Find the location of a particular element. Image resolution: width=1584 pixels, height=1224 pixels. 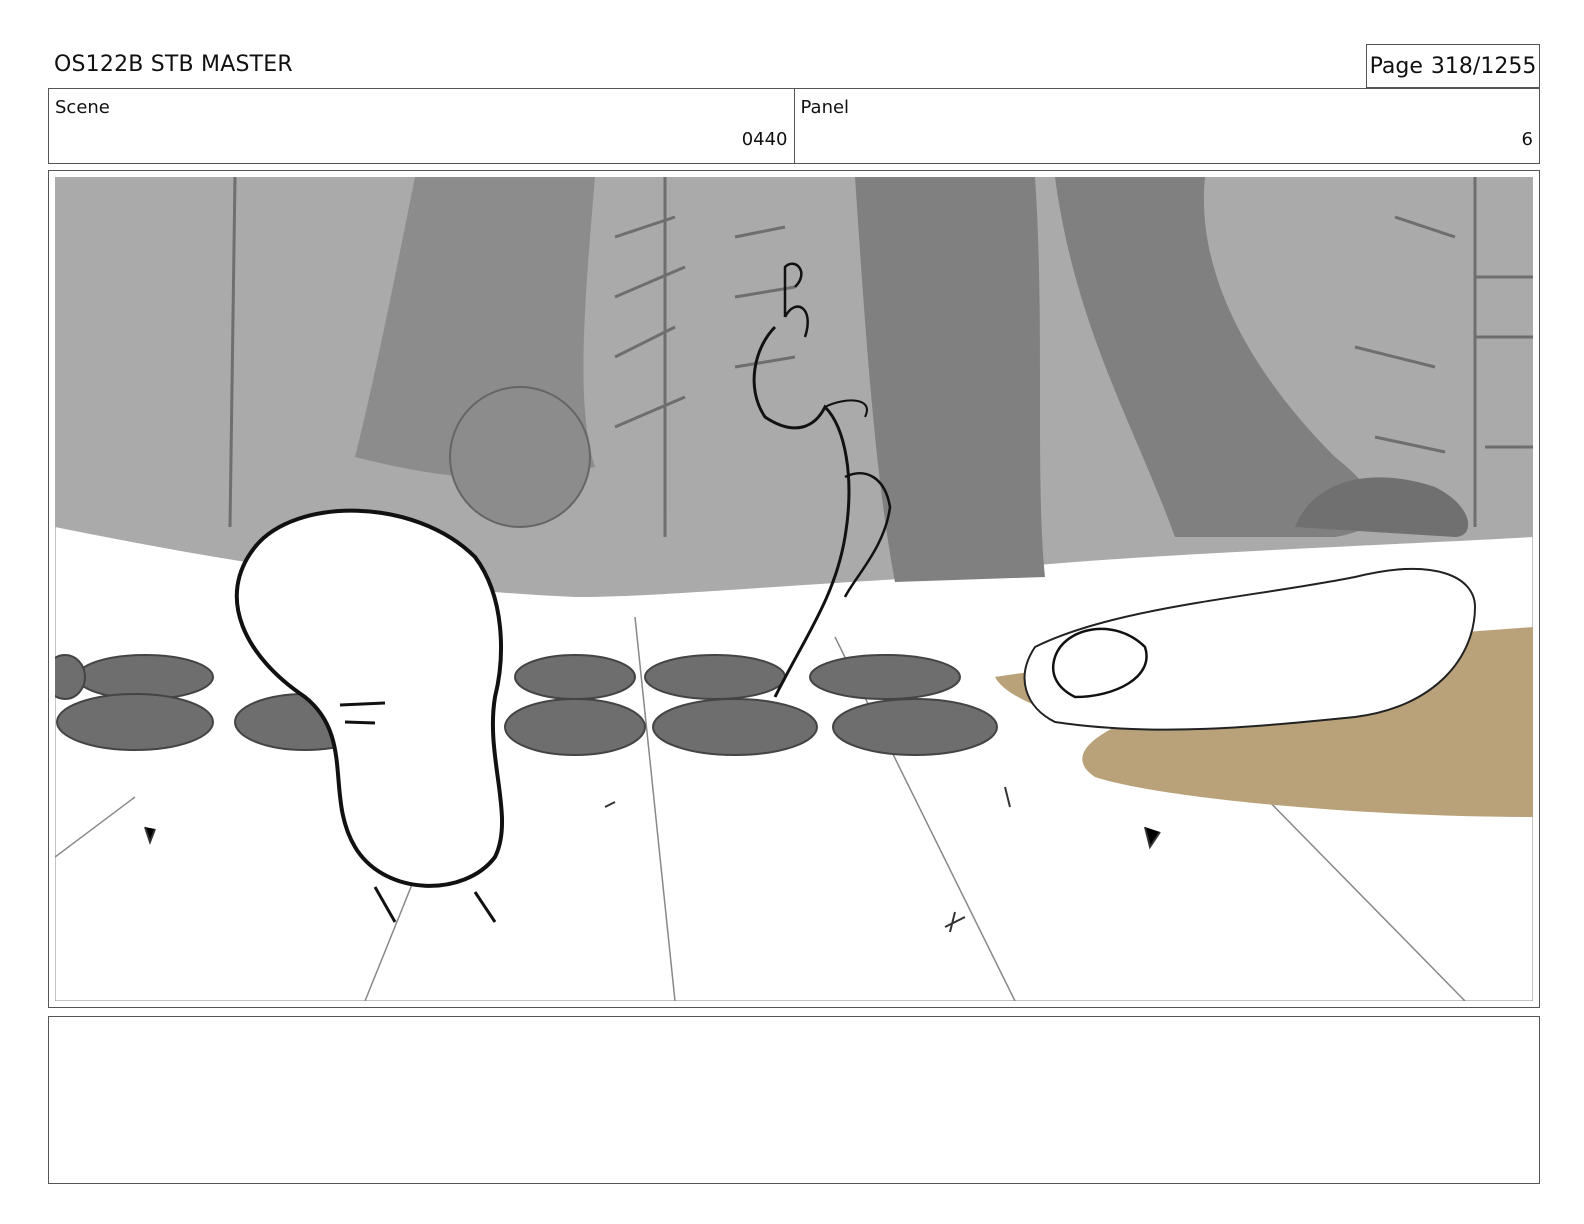

page-indicator: Page 318/1255 is located at coordinates (1453, 66).